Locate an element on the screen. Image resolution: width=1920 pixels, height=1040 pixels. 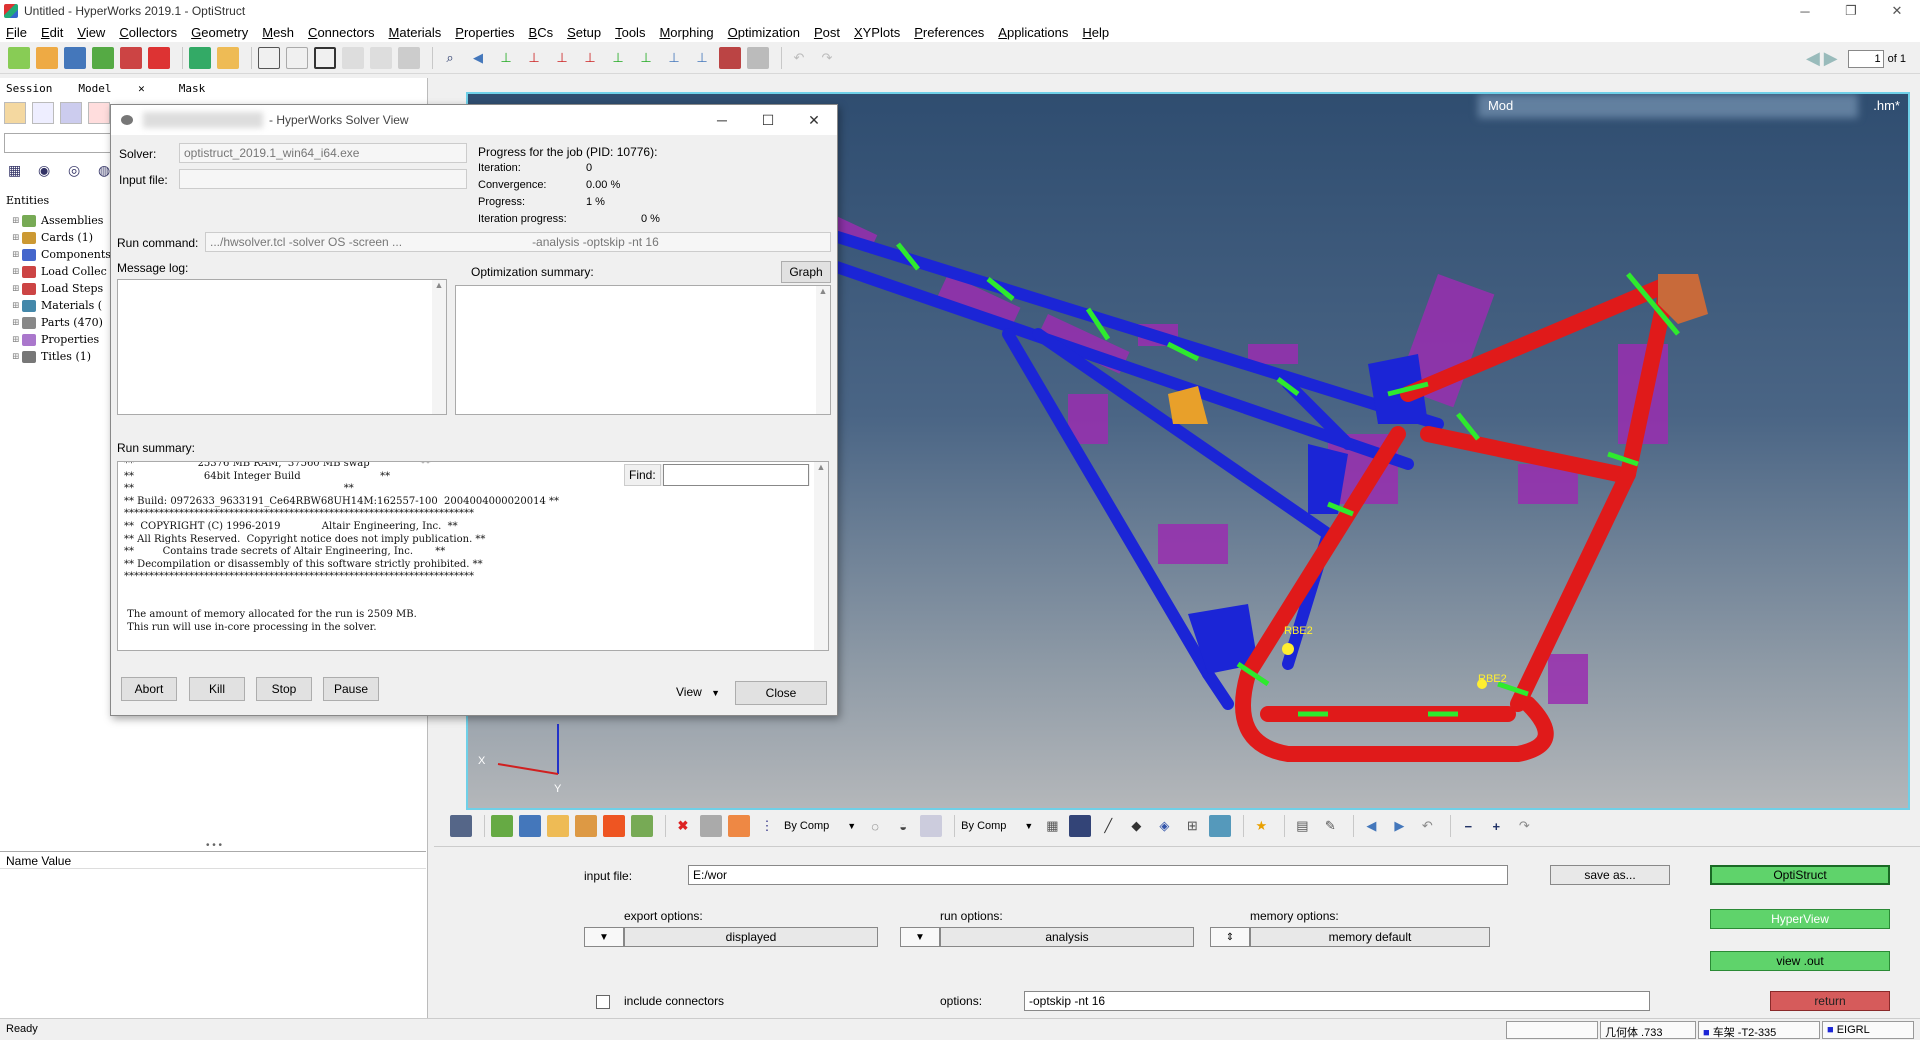
component-display-icon is located at coordinates (502, 826).